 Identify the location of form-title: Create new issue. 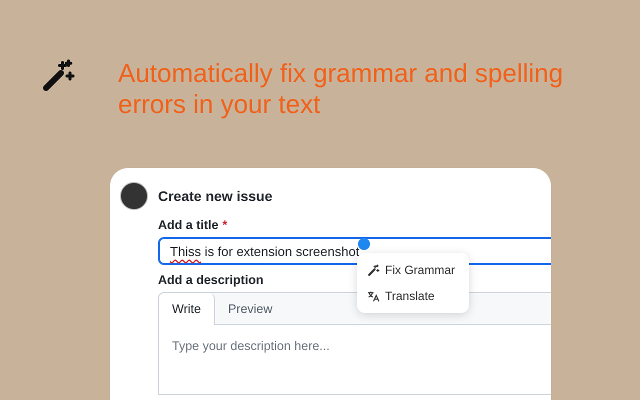
(215, 196).